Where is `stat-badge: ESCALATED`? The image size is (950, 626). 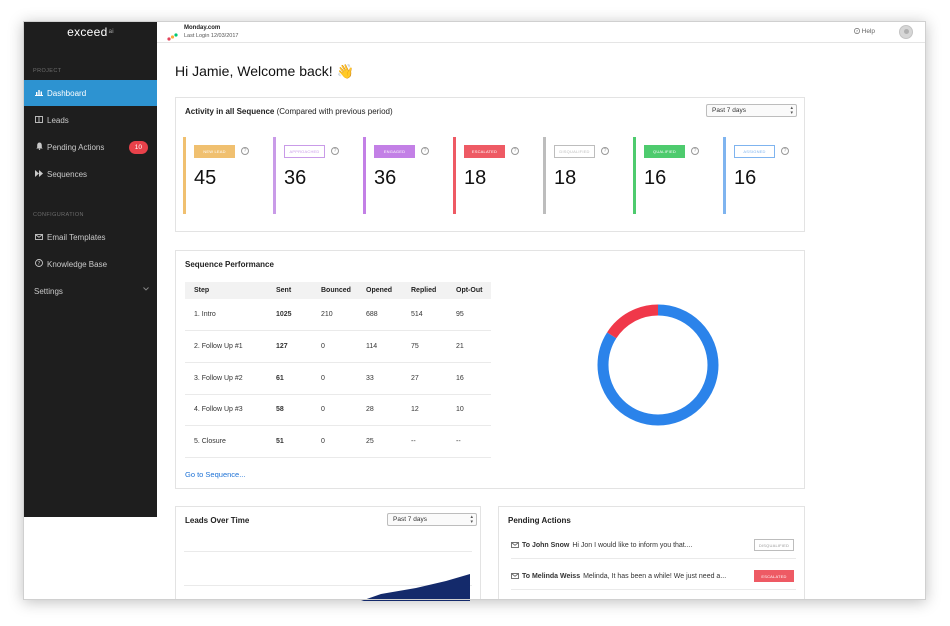 stat-badge: ESCALATED is located at coordinates (484, 151).